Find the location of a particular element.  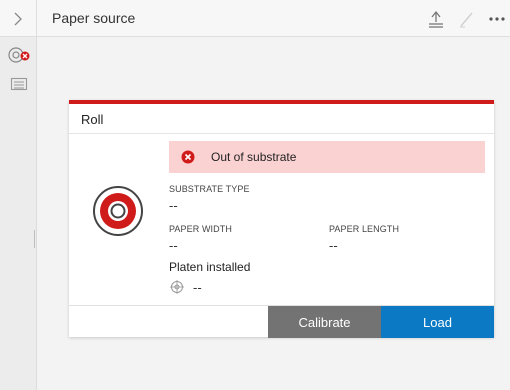

paper-length-label: PAPER LENGTH is located at coordinates (364, 229).